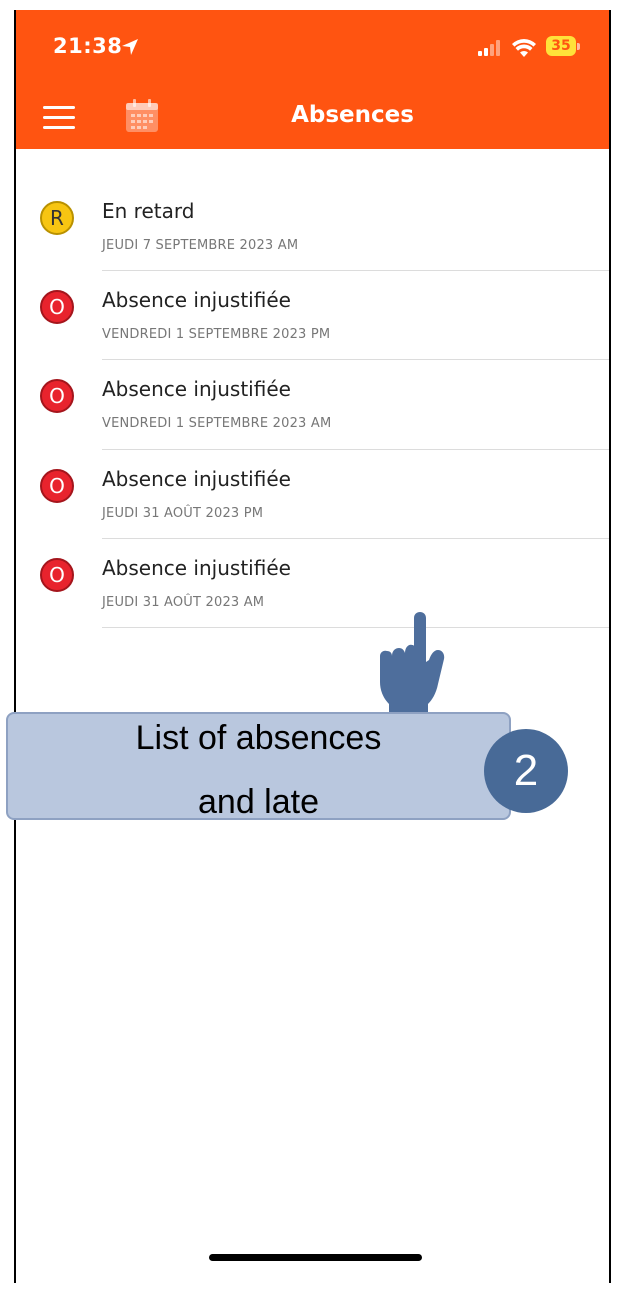 The image size is (619, 1291). I want to click on callout-line-2: and late, so click(258, 802).